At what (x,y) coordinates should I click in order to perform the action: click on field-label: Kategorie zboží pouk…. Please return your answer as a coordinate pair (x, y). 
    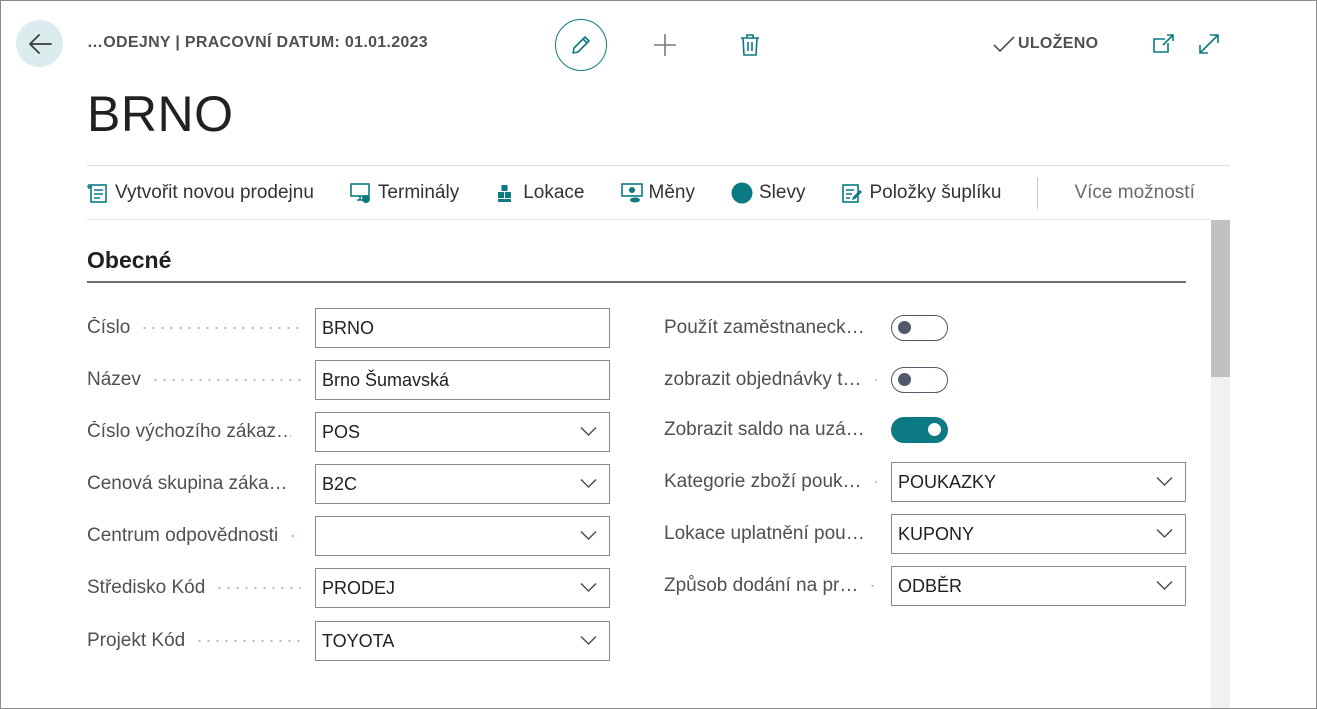
    Looking at the image, I should click on (763, 481).